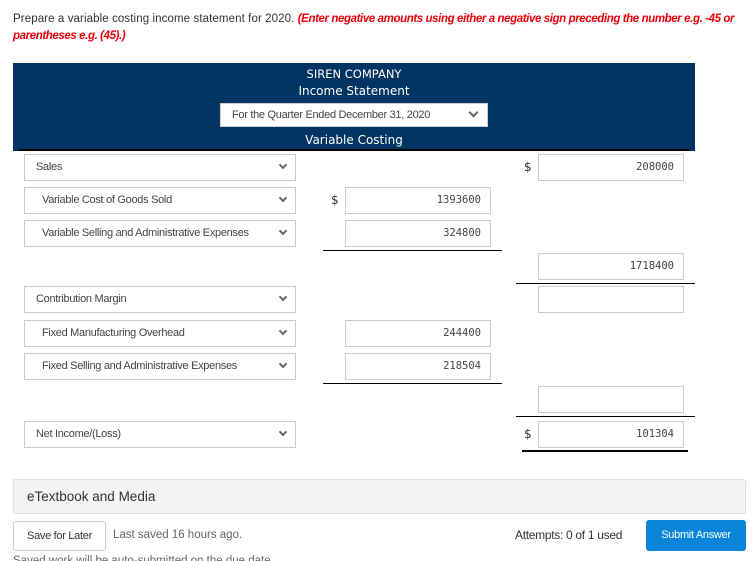 The image size is (755, 561). Describe the element at coordinates (418, 200) in the screenshot. I see `amount-input: 1393600` at that location.